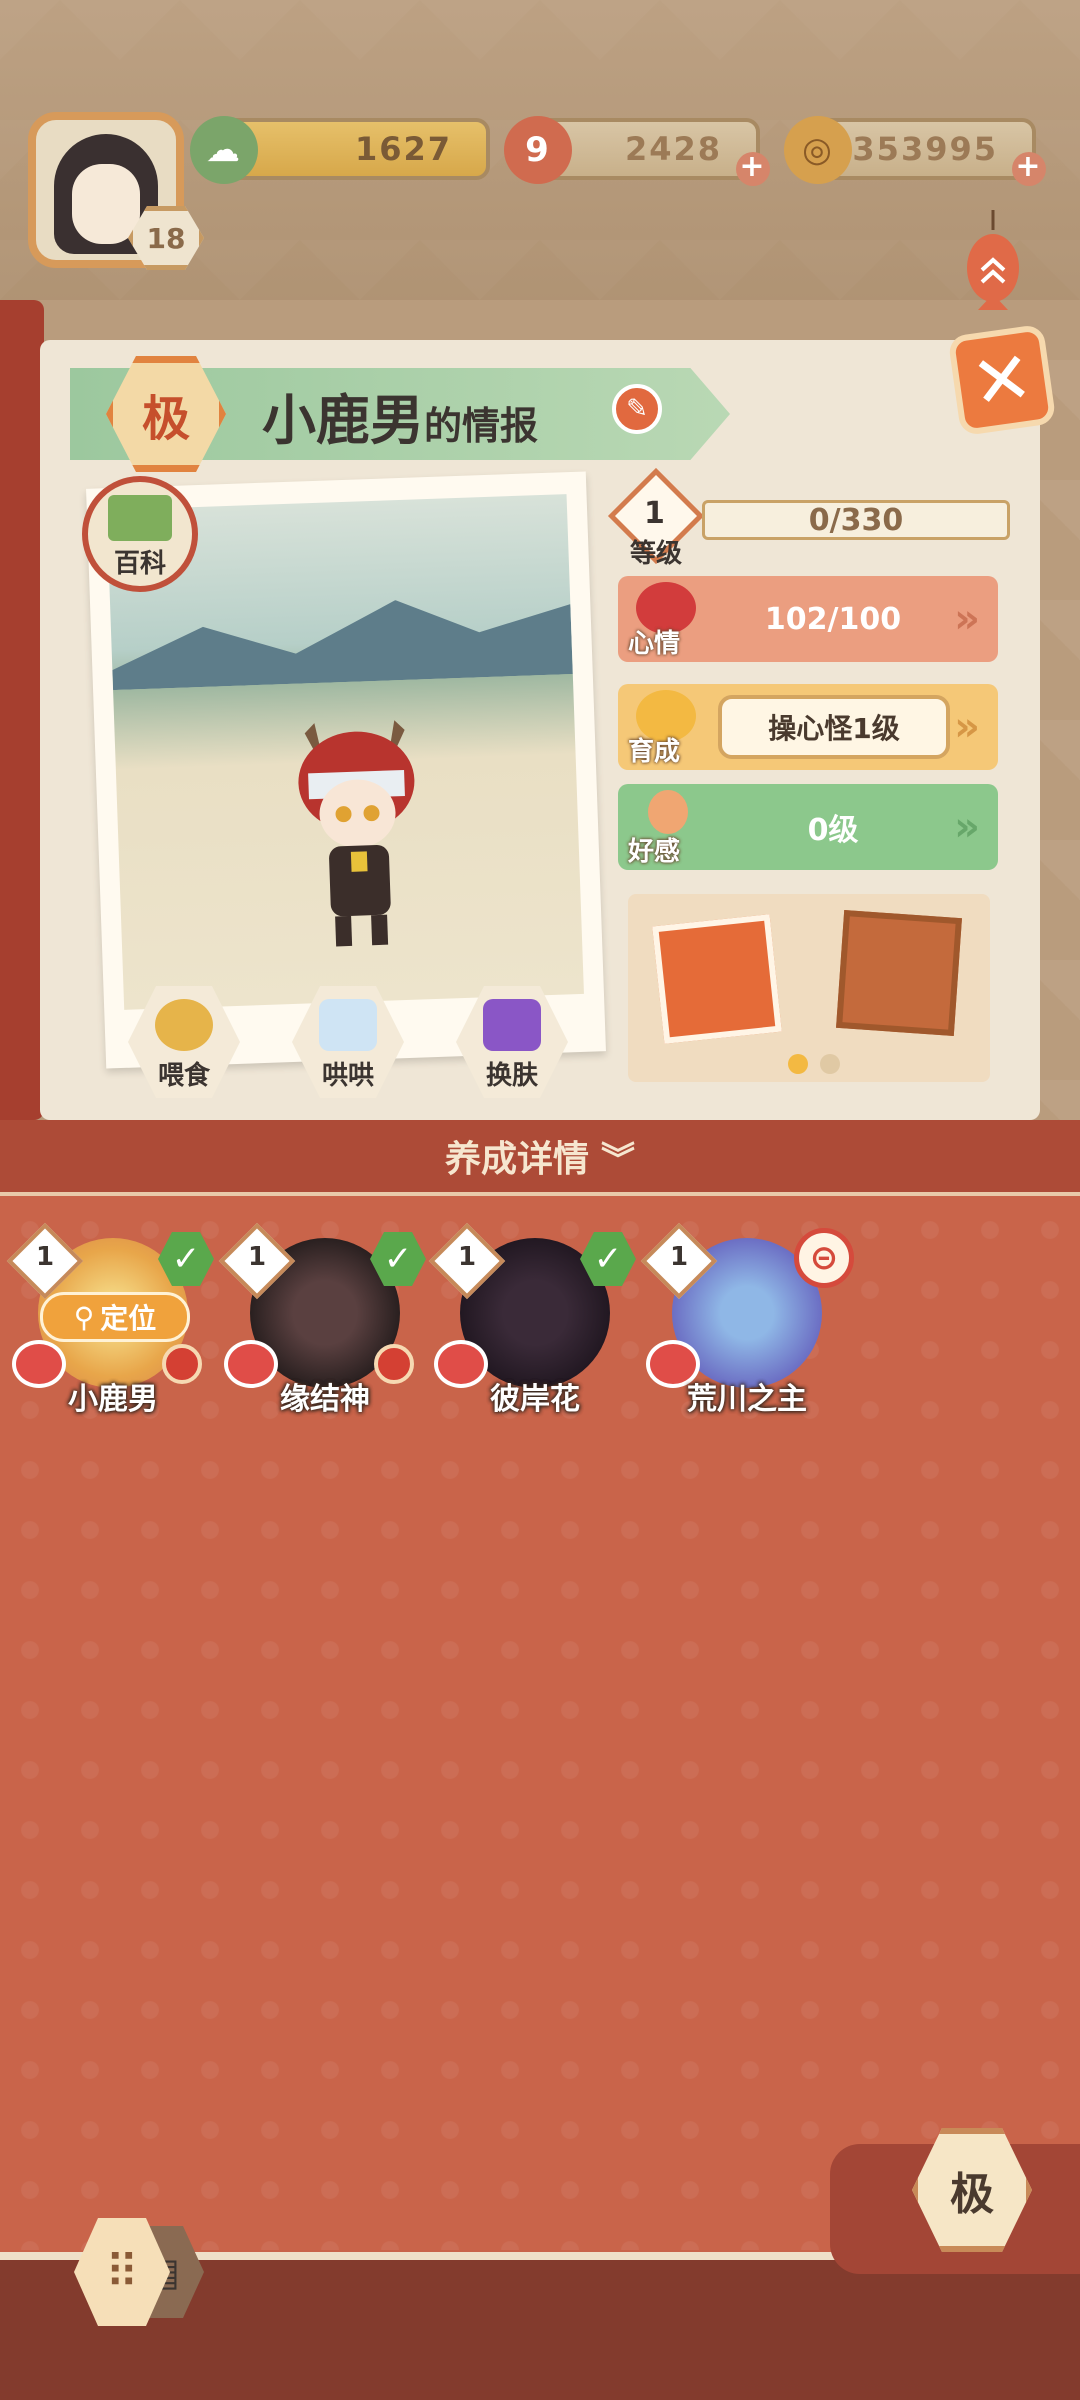 The image size is (1080, 2400). Describe the element at coordinates (22, 710) in the screenshot. I see `book-spine` at that location.